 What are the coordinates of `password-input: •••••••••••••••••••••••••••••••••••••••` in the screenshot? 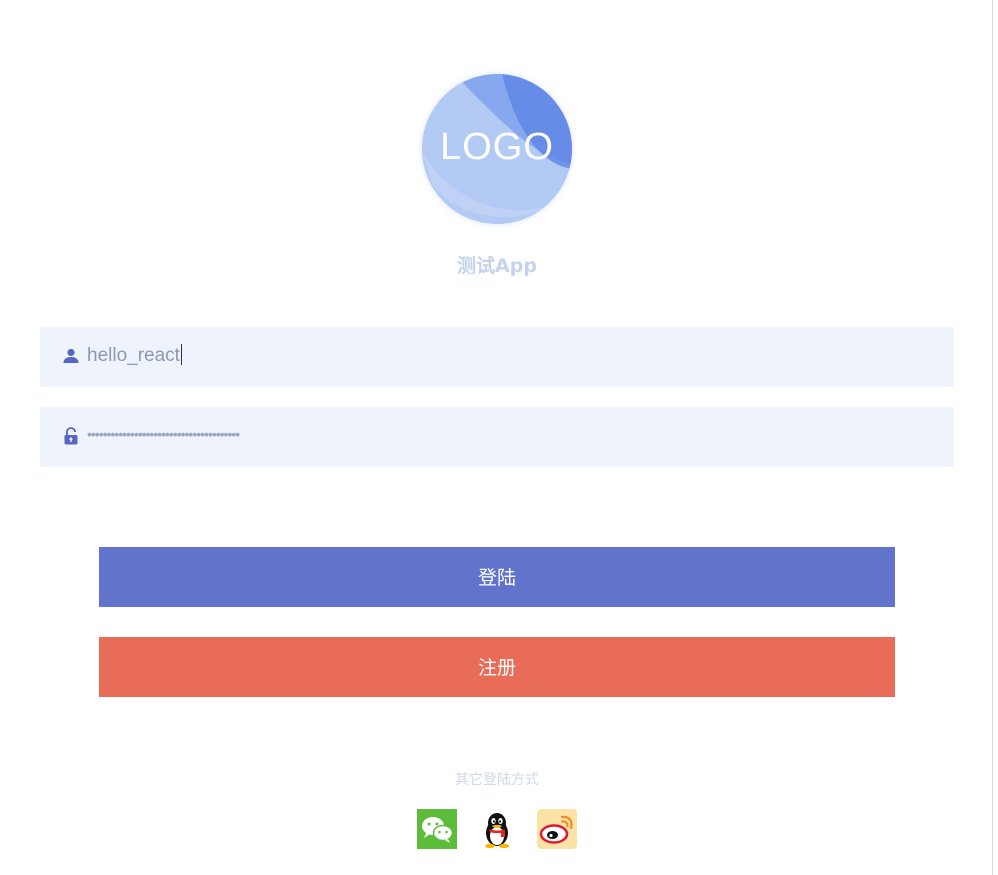 It's located at (163, 434).